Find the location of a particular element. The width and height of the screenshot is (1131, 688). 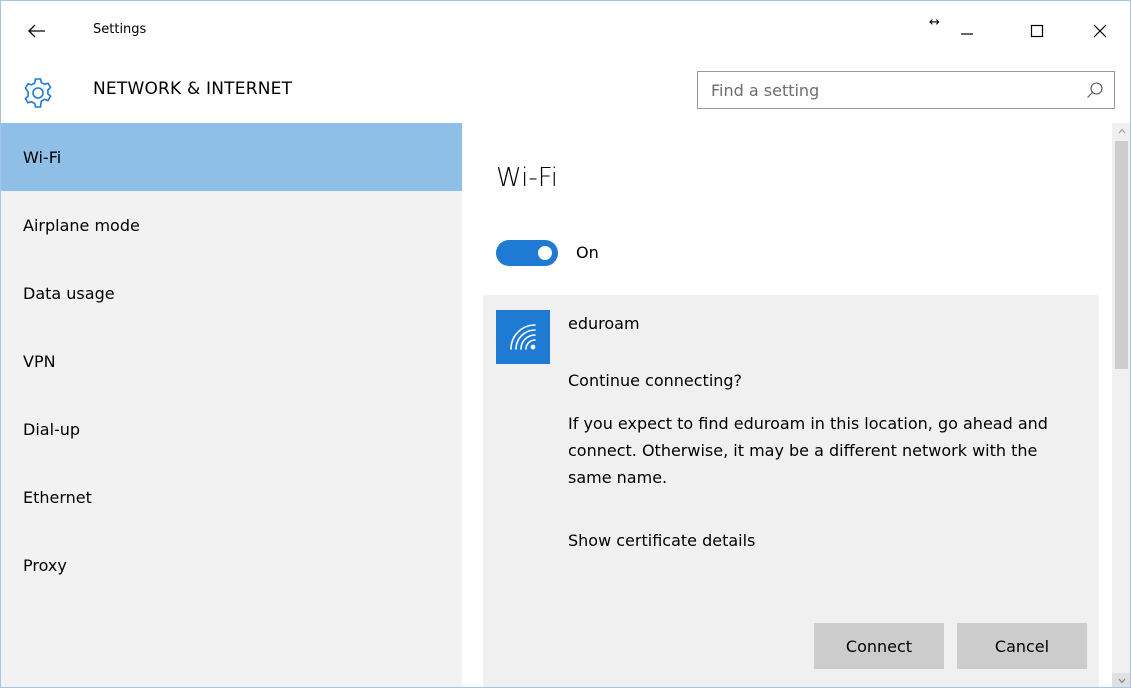

search-box is located at coordinates (906, 90).